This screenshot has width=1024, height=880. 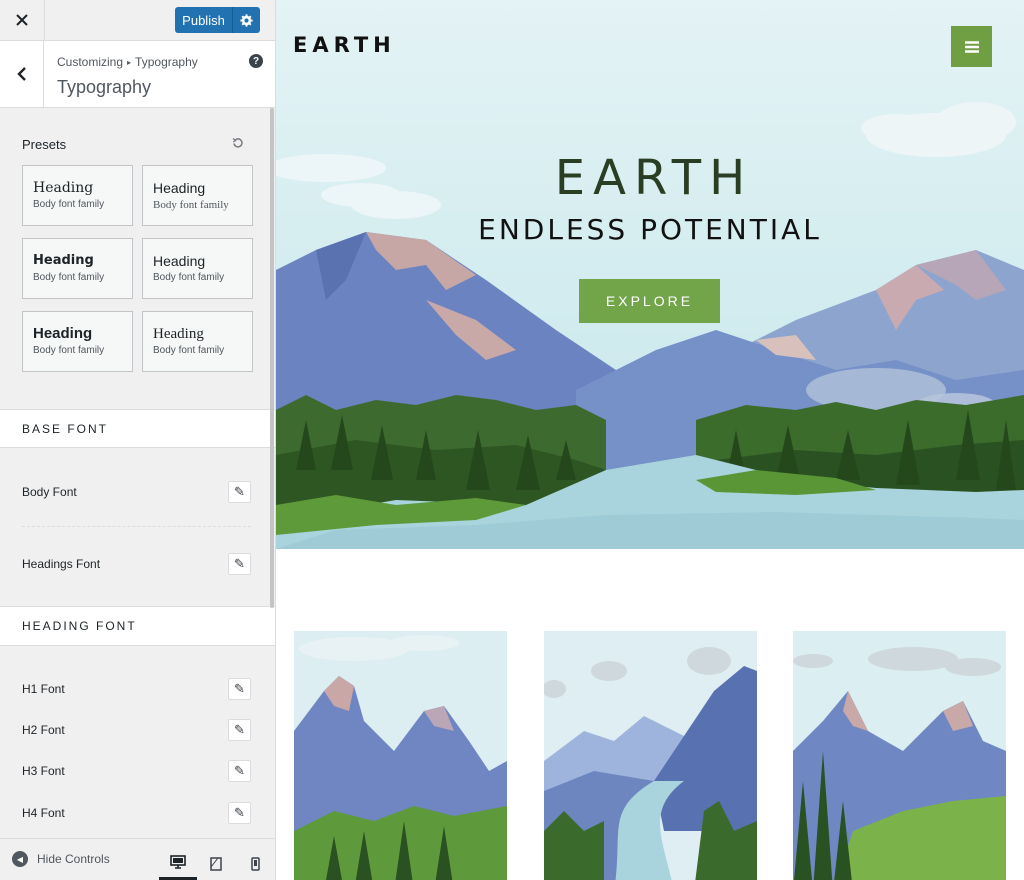 I want to click on breadcrumb-root: Customizing, so click(x=90, y=62).